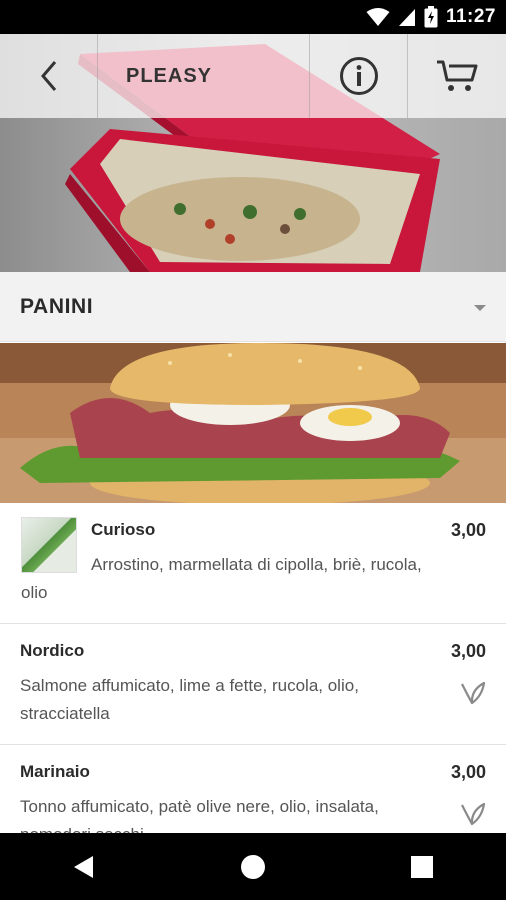  I want to click on cart-icon, so click(457, 75).